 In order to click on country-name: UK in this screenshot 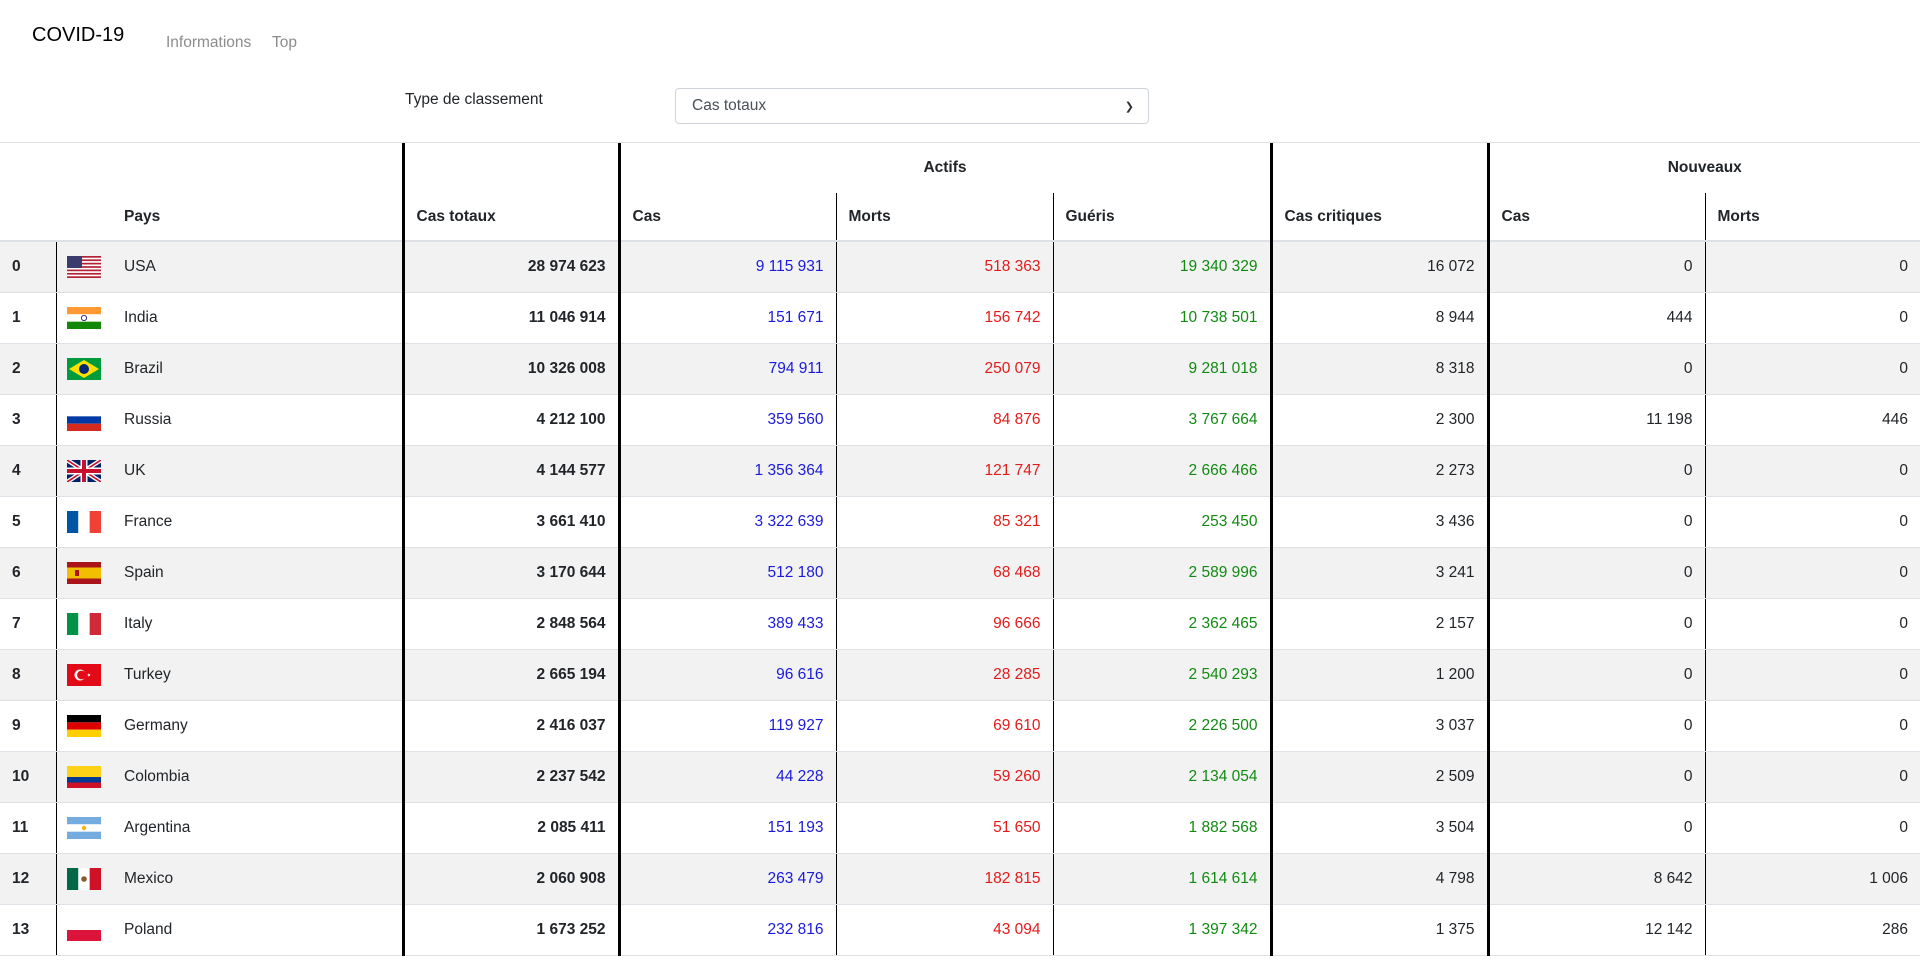, I will do `click(258, 471)`.